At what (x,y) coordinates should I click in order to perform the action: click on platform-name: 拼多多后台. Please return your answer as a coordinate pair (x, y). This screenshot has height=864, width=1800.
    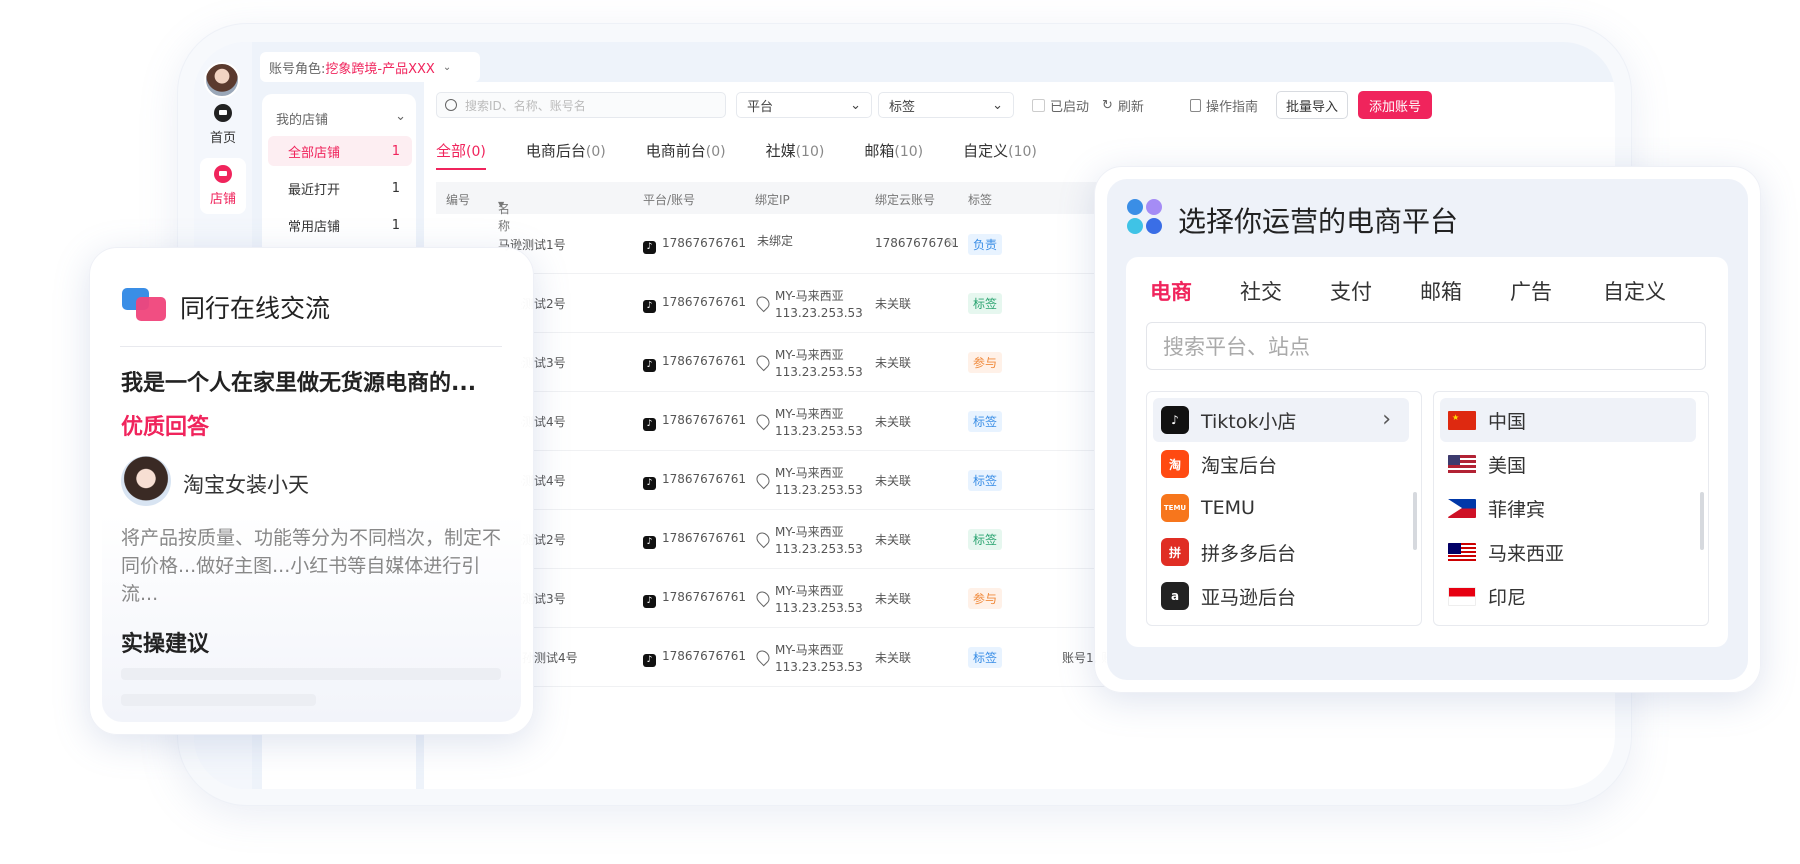
    Looking at the image, I should click on (1249, 553).